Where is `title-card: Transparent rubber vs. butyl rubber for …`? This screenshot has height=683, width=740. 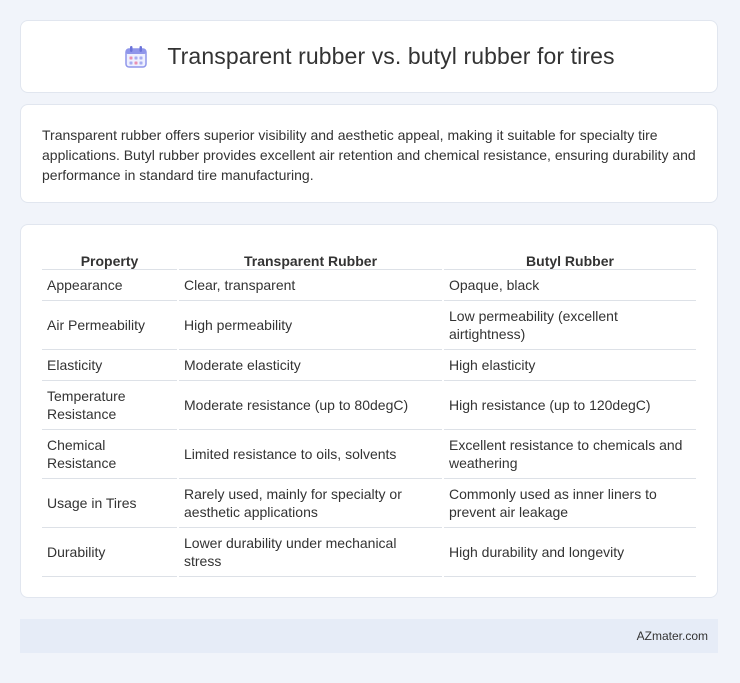 title-card: Transparent rubber vs. butyl rubber for … is located at coordinates (369, 56).